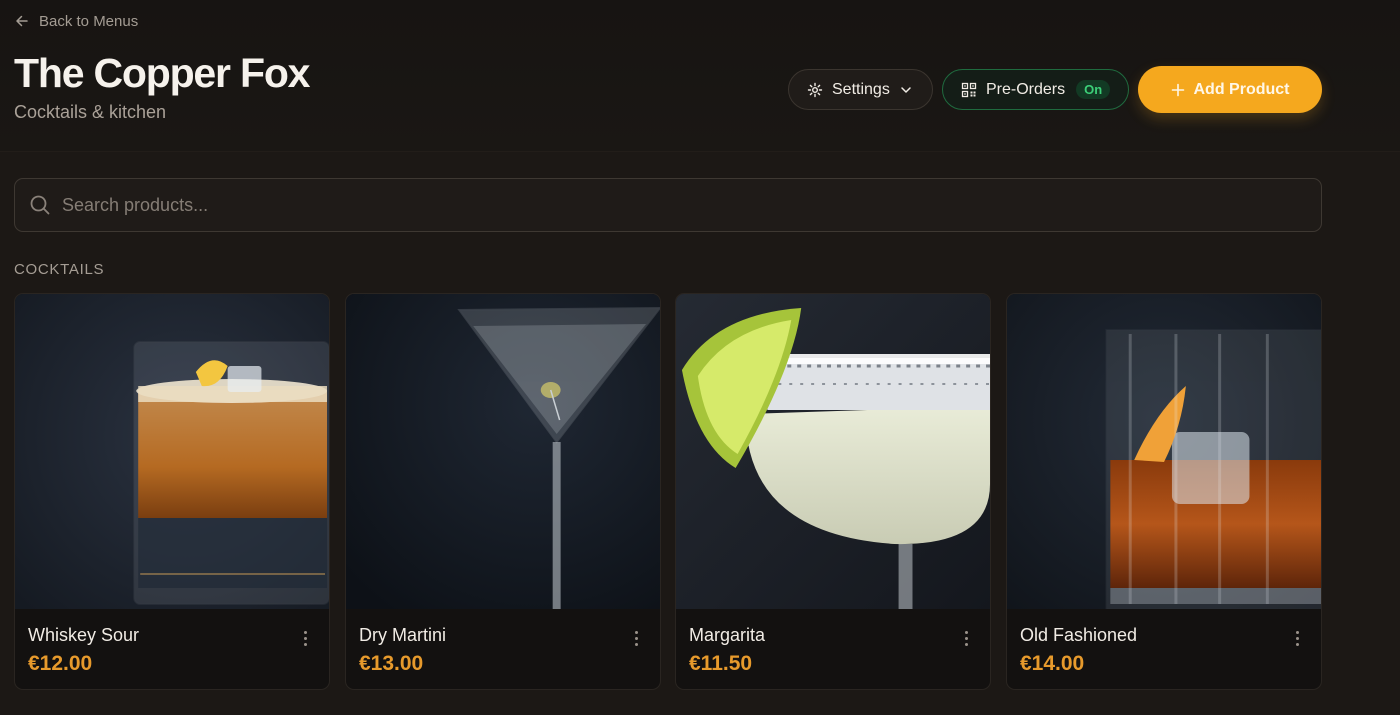 Image resolution: width=1400 pixels, height=715 pixels. What do you see at coordinates (969, 89) in the screenshot?
I see `qr-code-icon` at bounding box center [969, 89].